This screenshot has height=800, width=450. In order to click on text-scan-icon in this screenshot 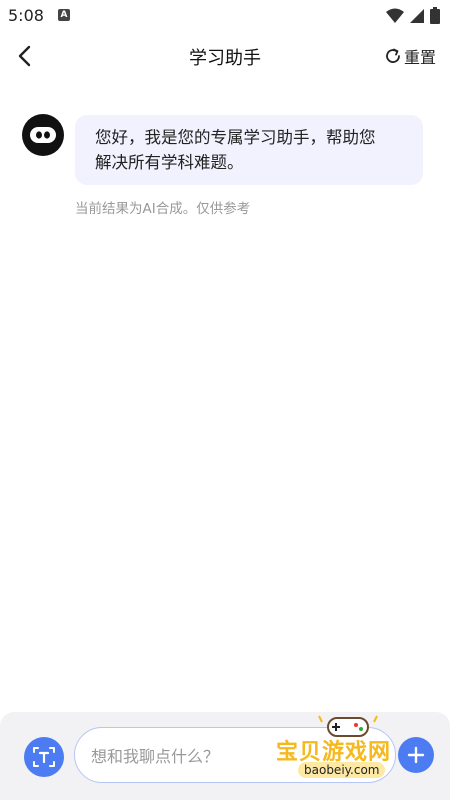, I will do `click(44, 757)`.